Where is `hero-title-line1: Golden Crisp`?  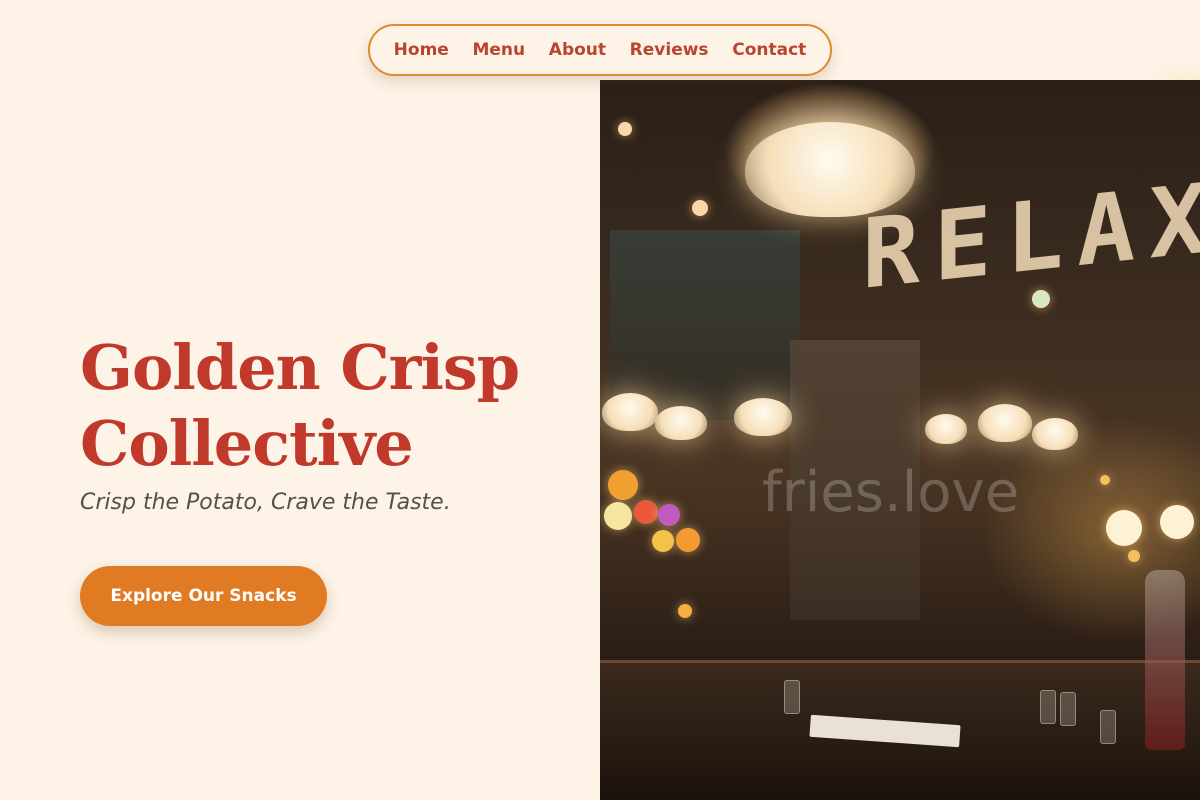 hero-title-line1: Golden Crisp is located at coordinates (300, 367).